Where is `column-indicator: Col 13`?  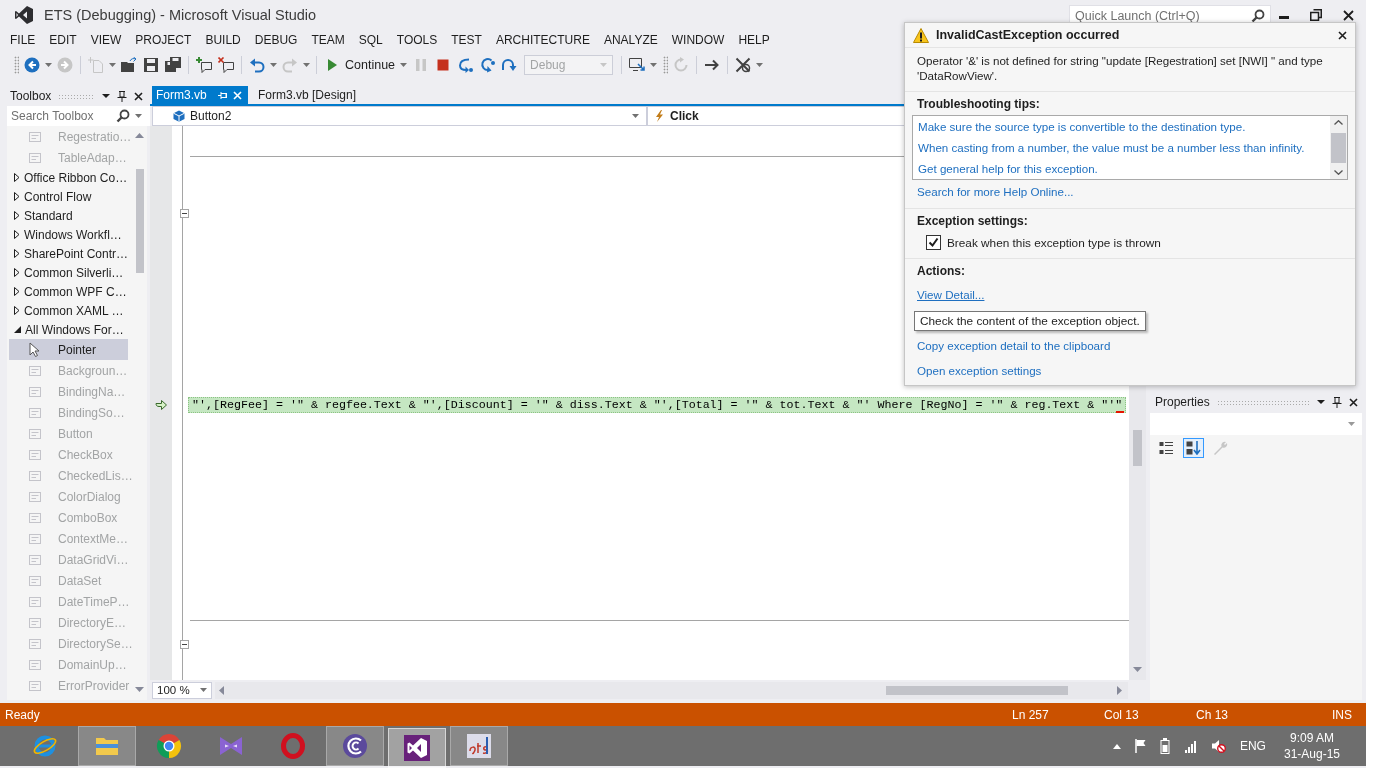 column-indicator: Col 13 is located at coordinates (1121, 714).